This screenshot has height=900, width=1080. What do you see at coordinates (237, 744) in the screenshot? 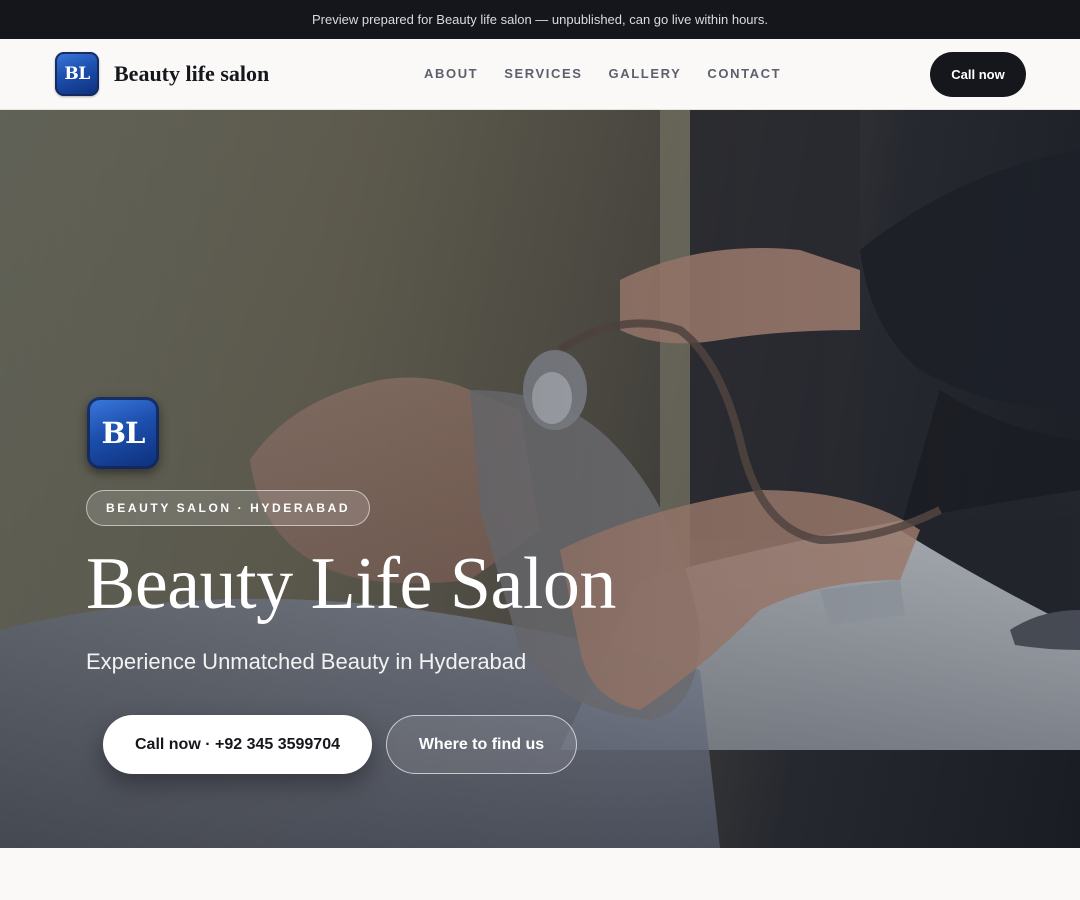
I see `hero-call-button: Call now · +92 345 3599704` at bounding box center [237, 744].